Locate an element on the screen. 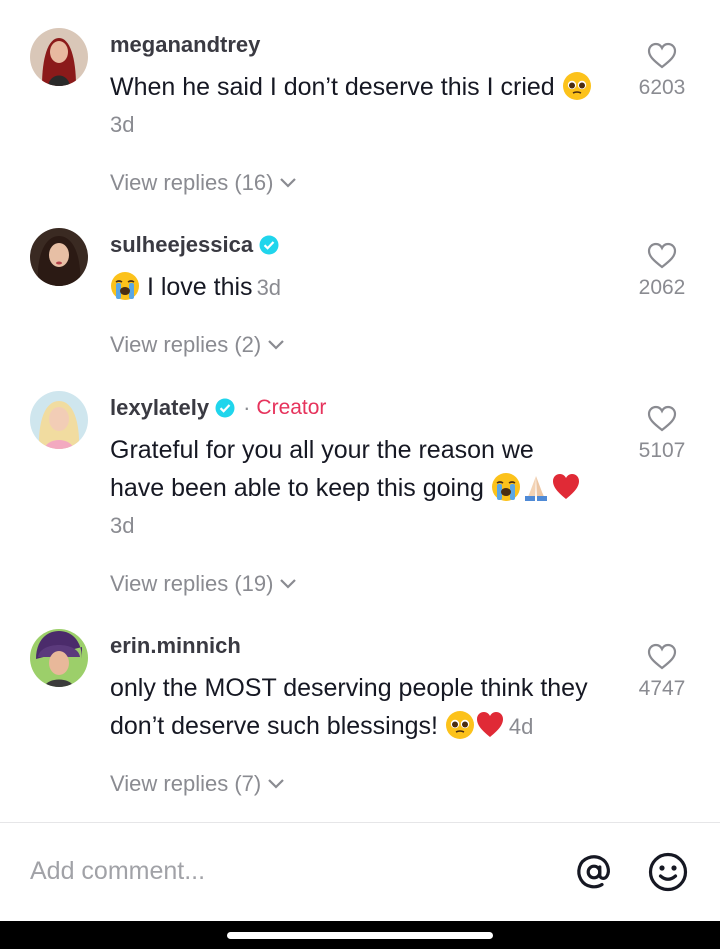  like-count: 4747 is located at coordinates (662, 688).